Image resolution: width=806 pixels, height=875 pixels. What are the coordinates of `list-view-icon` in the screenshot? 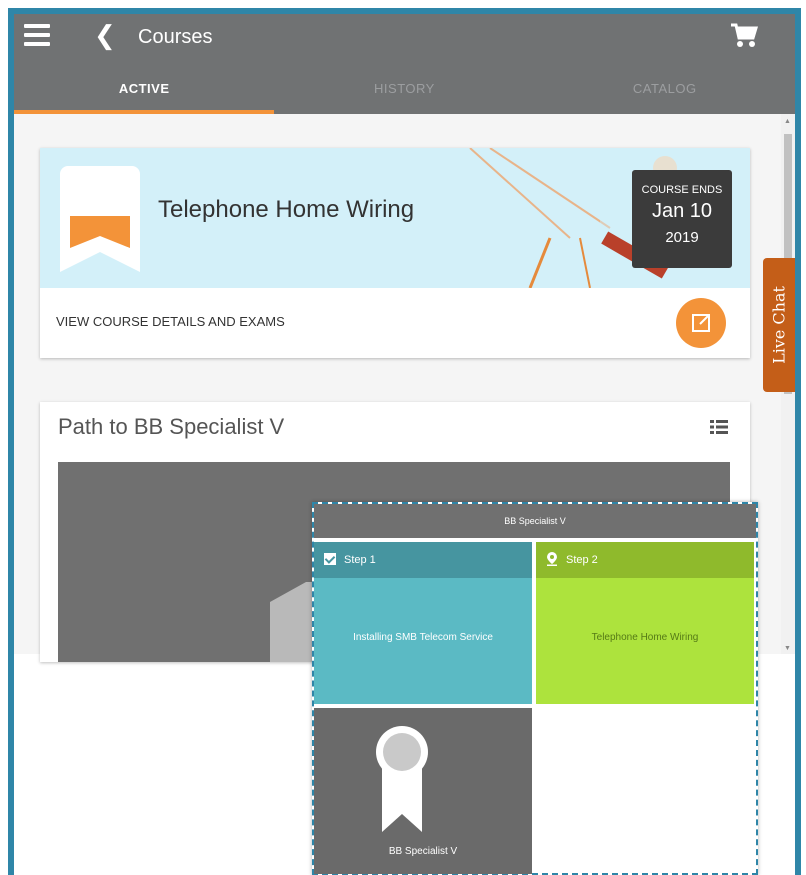 It's located at (719, 427).